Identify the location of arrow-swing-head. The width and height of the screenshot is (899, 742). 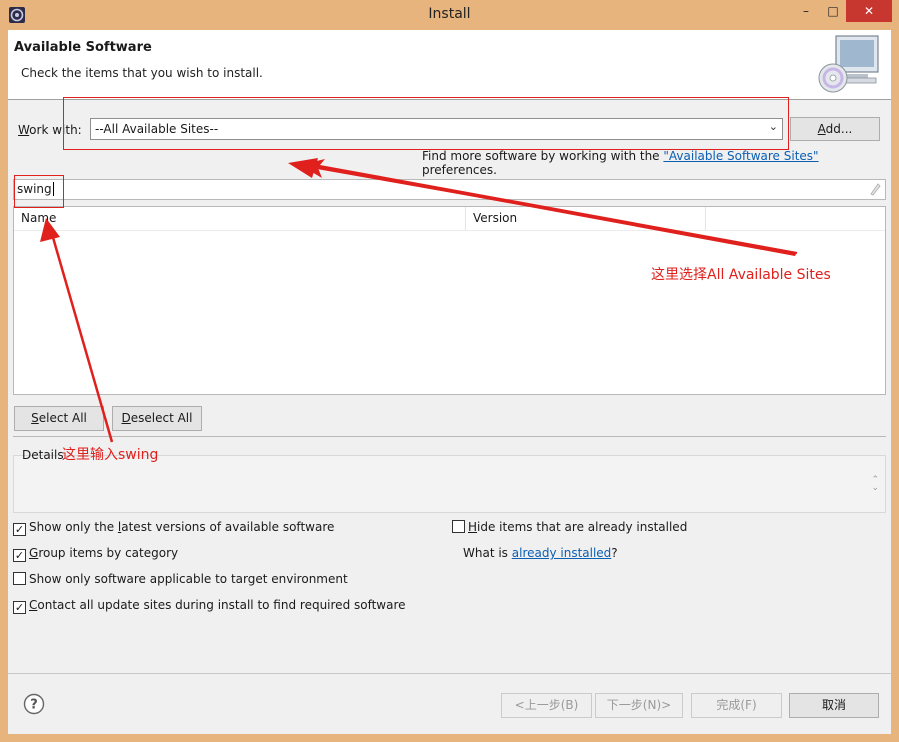
(50, 230).